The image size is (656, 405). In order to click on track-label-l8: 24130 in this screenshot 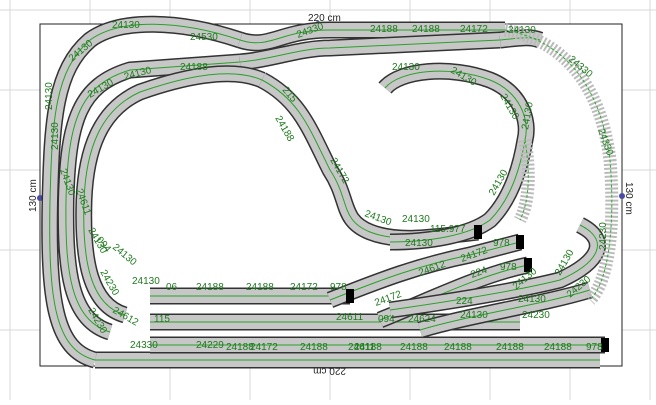, I will do `click(522, 30)`.